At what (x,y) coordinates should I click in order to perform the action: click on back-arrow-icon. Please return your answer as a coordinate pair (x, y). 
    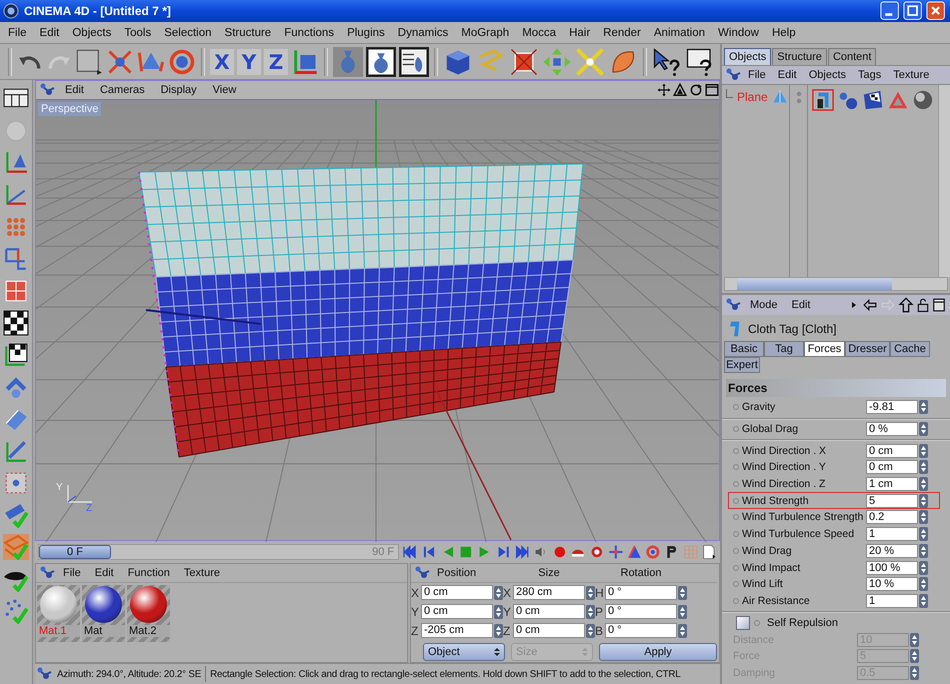
    Looking at the image, I should click on (870, 305).